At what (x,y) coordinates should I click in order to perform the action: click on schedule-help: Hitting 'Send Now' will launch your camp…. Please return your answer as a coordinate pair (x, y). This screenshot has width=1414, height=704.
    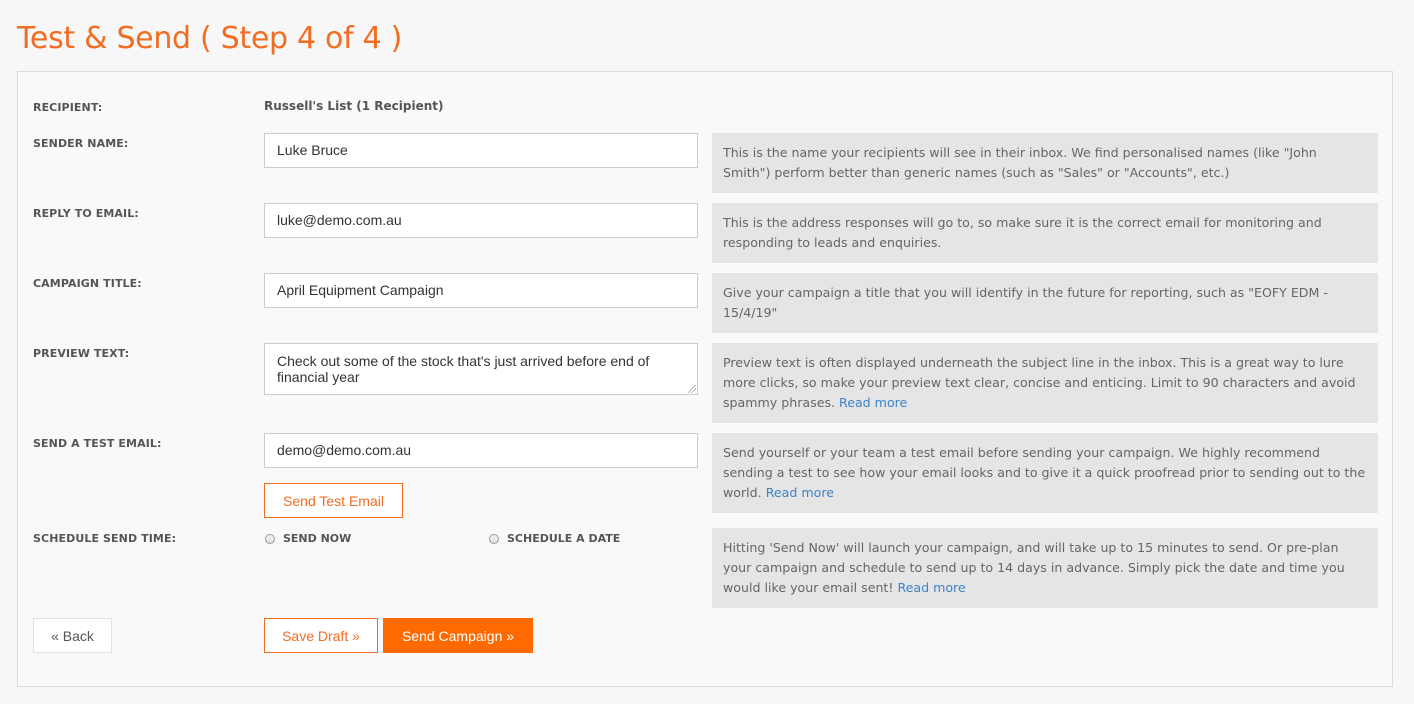
    Looking at the image, I should click on (1045, 568).